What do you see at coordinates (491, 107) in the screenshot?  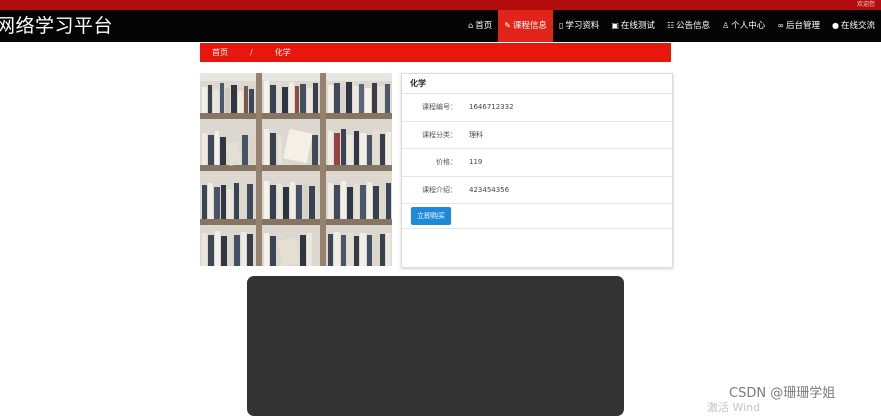 I see `field-value: 1646712332` at bounding box center [491, 107].